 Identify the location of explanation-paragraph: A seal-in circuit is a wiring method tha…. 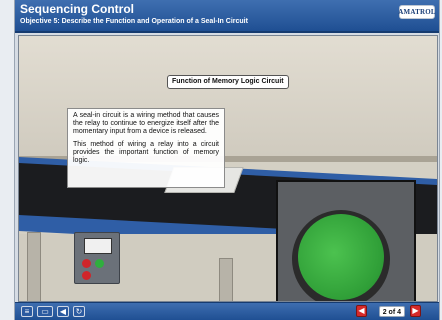
(146, 124).